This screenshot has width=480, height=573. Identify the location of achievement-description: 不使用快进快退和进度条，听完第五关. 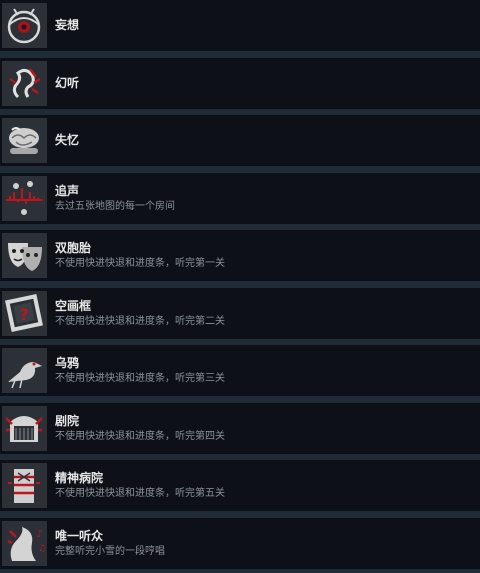
(140, 493).